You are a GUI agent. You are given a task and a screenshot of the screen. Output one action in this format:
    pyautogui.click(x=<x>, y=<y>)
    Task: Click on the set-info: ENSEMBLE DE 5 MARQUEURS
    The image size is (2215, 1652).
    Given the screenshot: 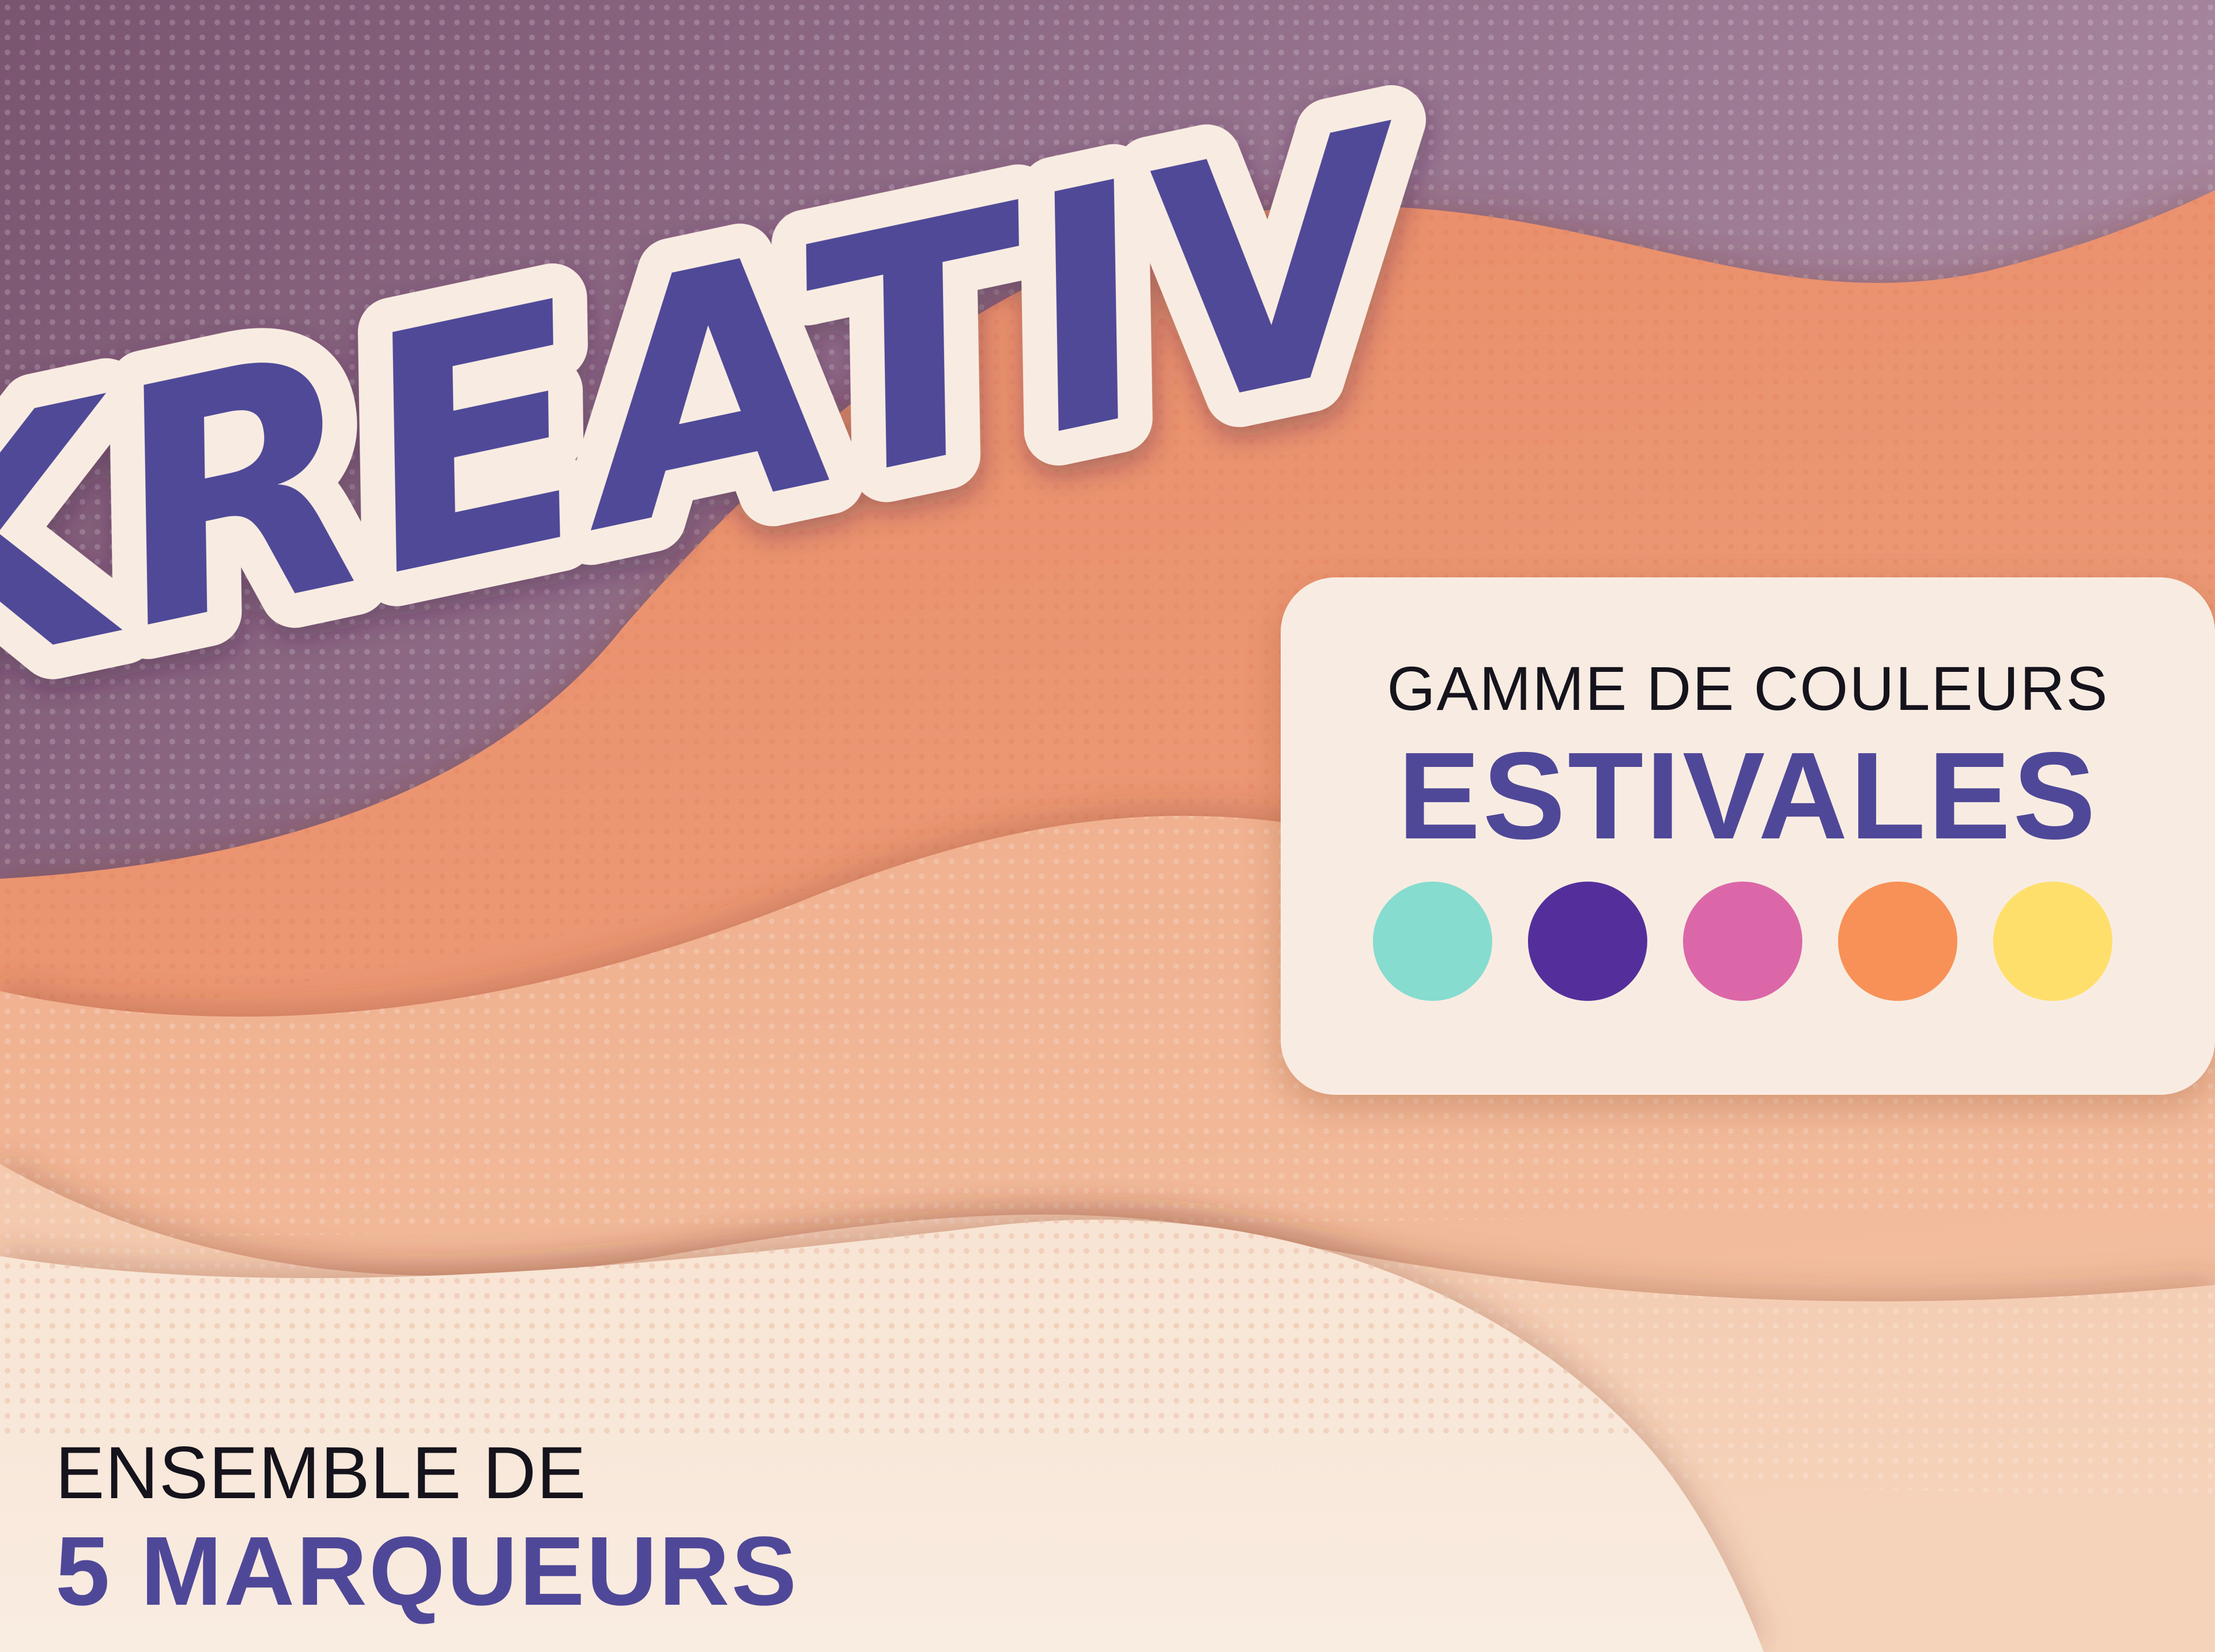 What is the action you would take?
    pyautogui.click(x=426, y=1528)
    